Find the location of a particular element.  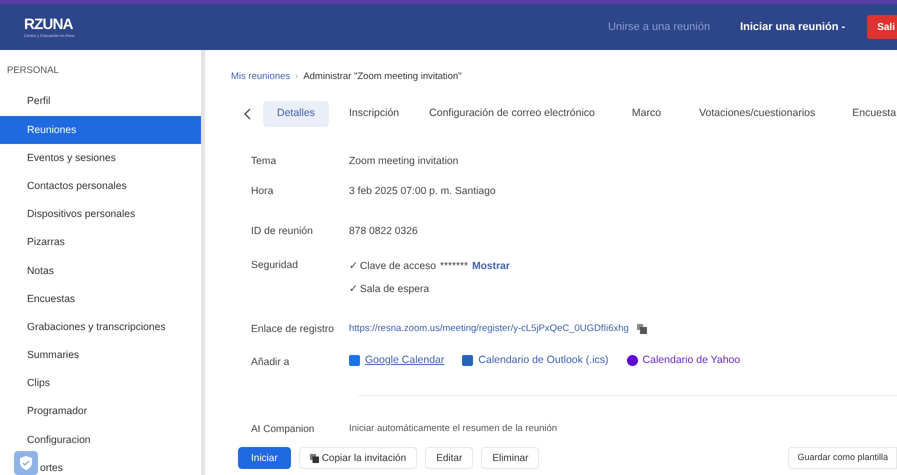

calendar-link: Calendario de Yahoo is located at coordinates (691, 361).